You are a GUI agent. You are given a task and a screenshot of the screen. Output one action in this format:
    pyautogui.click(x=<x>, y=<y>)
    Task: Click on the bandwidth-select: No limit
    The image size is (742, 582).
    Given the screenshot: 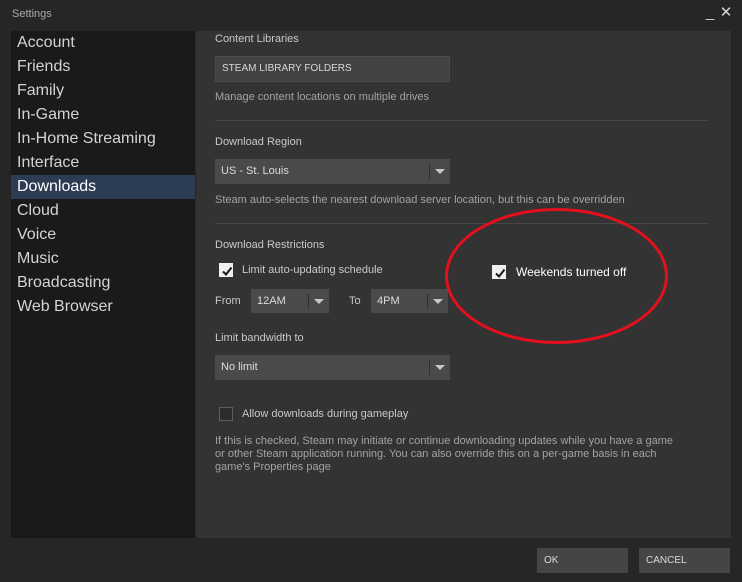 What is the action you would take?
    pyautogui.click(x=332, y=367)
    